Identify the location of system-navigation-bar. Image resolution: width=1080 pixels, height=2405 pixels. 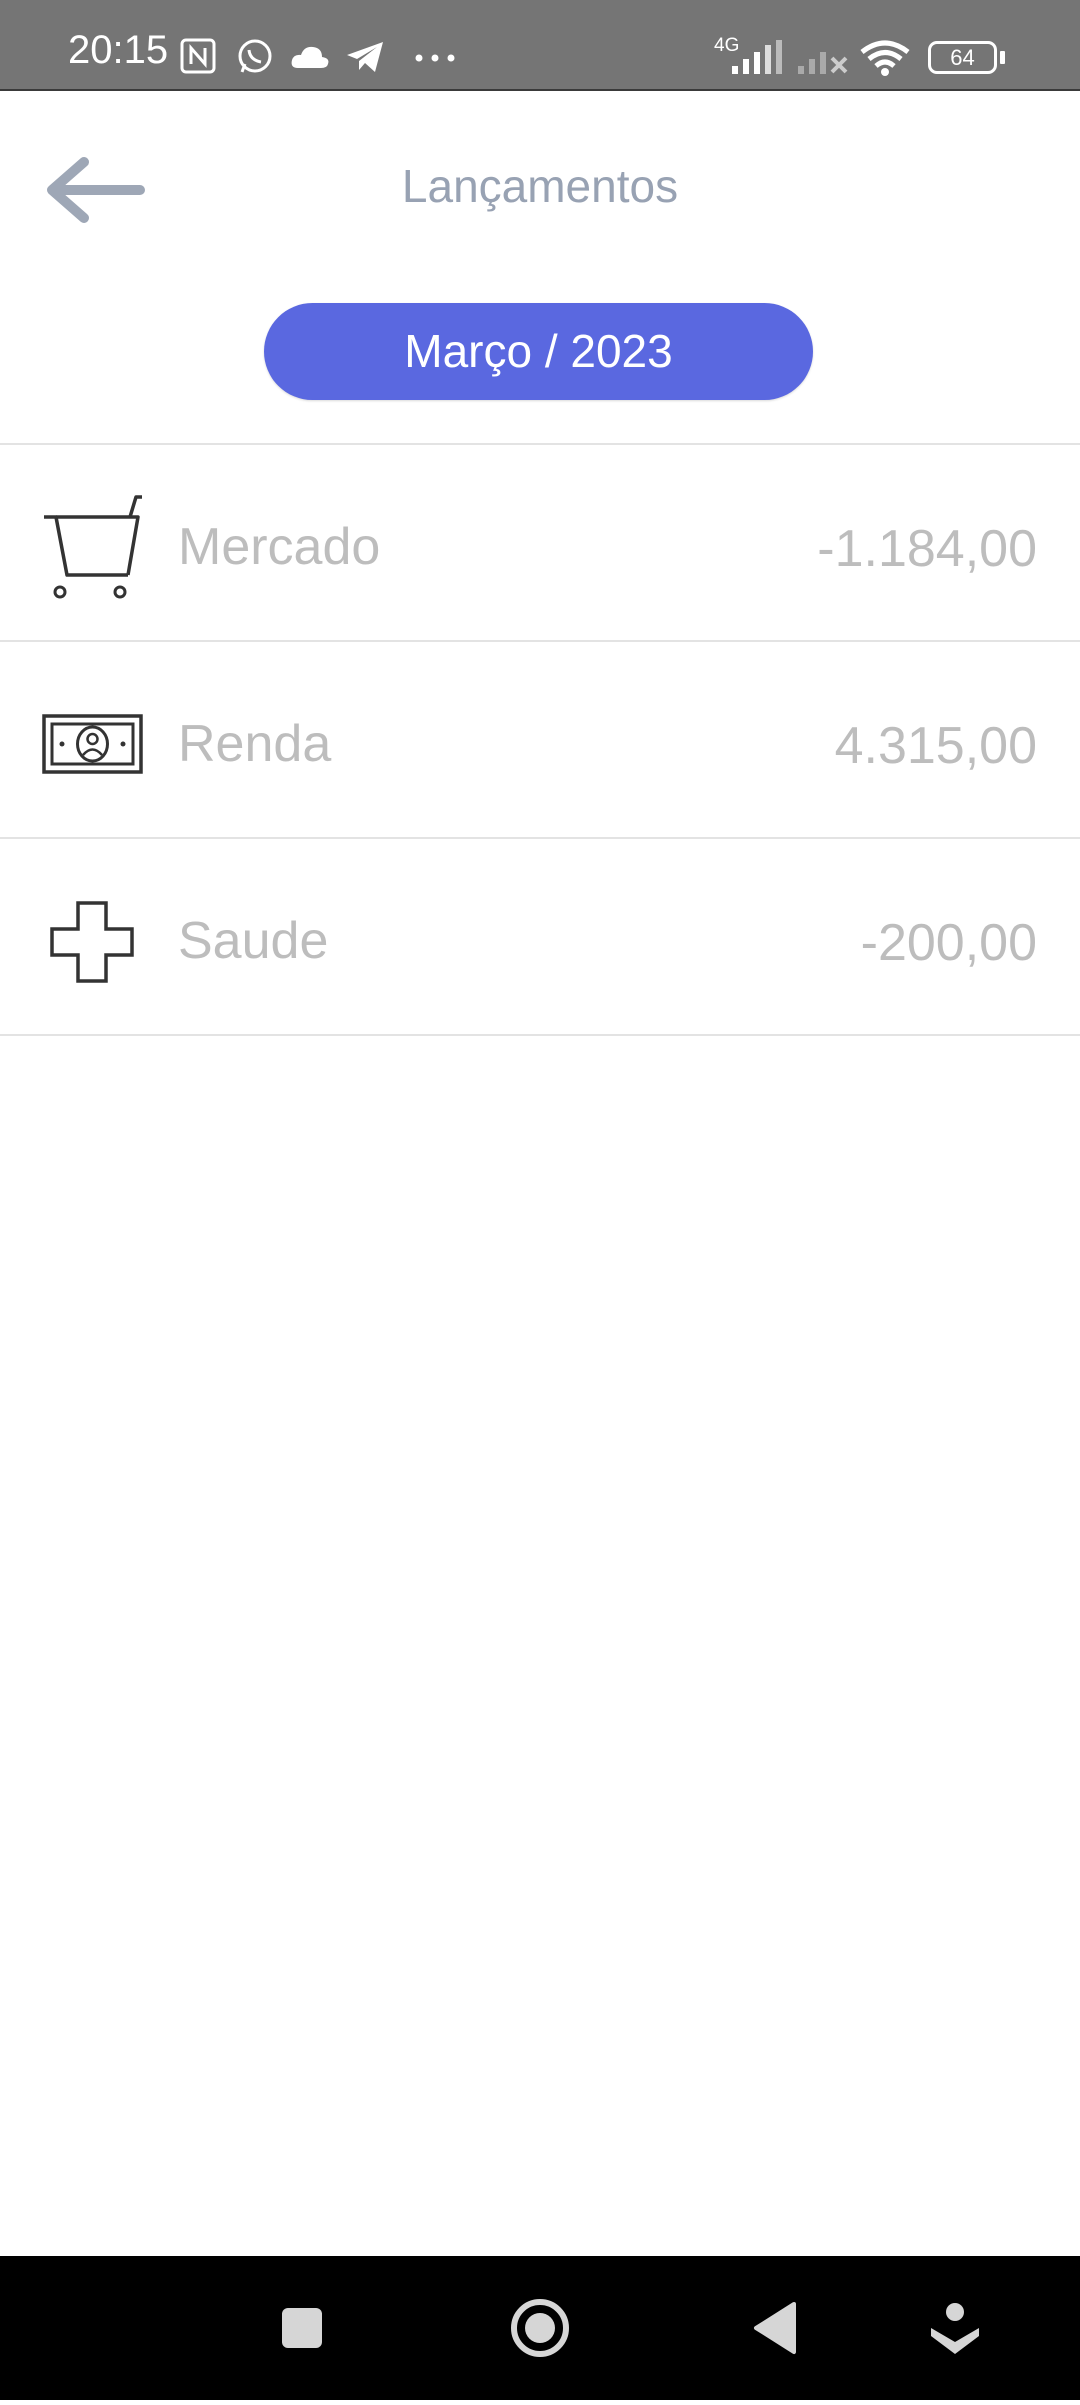
(540, 2328).